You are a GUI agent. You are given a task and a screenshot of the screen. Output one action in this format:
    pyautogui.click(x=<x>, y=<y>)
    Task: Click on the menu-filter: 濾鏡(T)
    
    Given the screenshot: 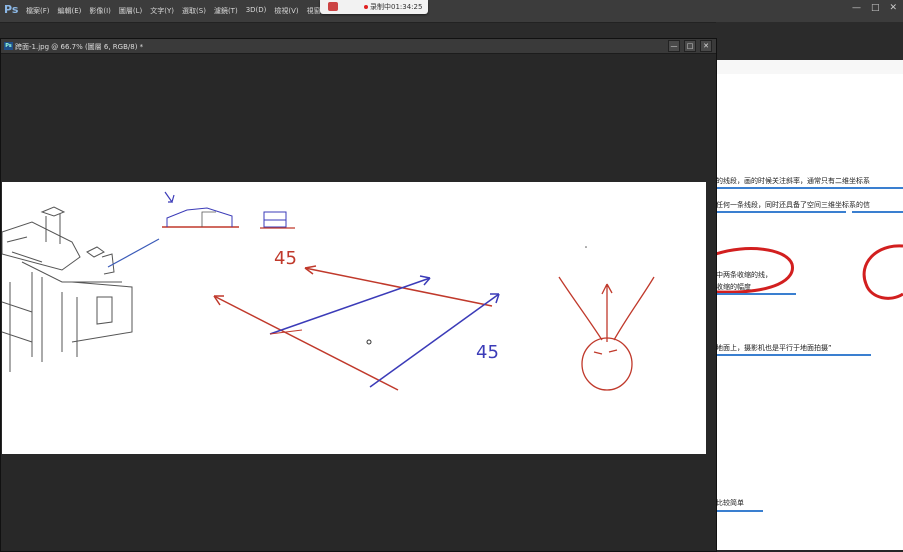 What is the action you would take?
    pyautogui.click(x=226, y=11)
    